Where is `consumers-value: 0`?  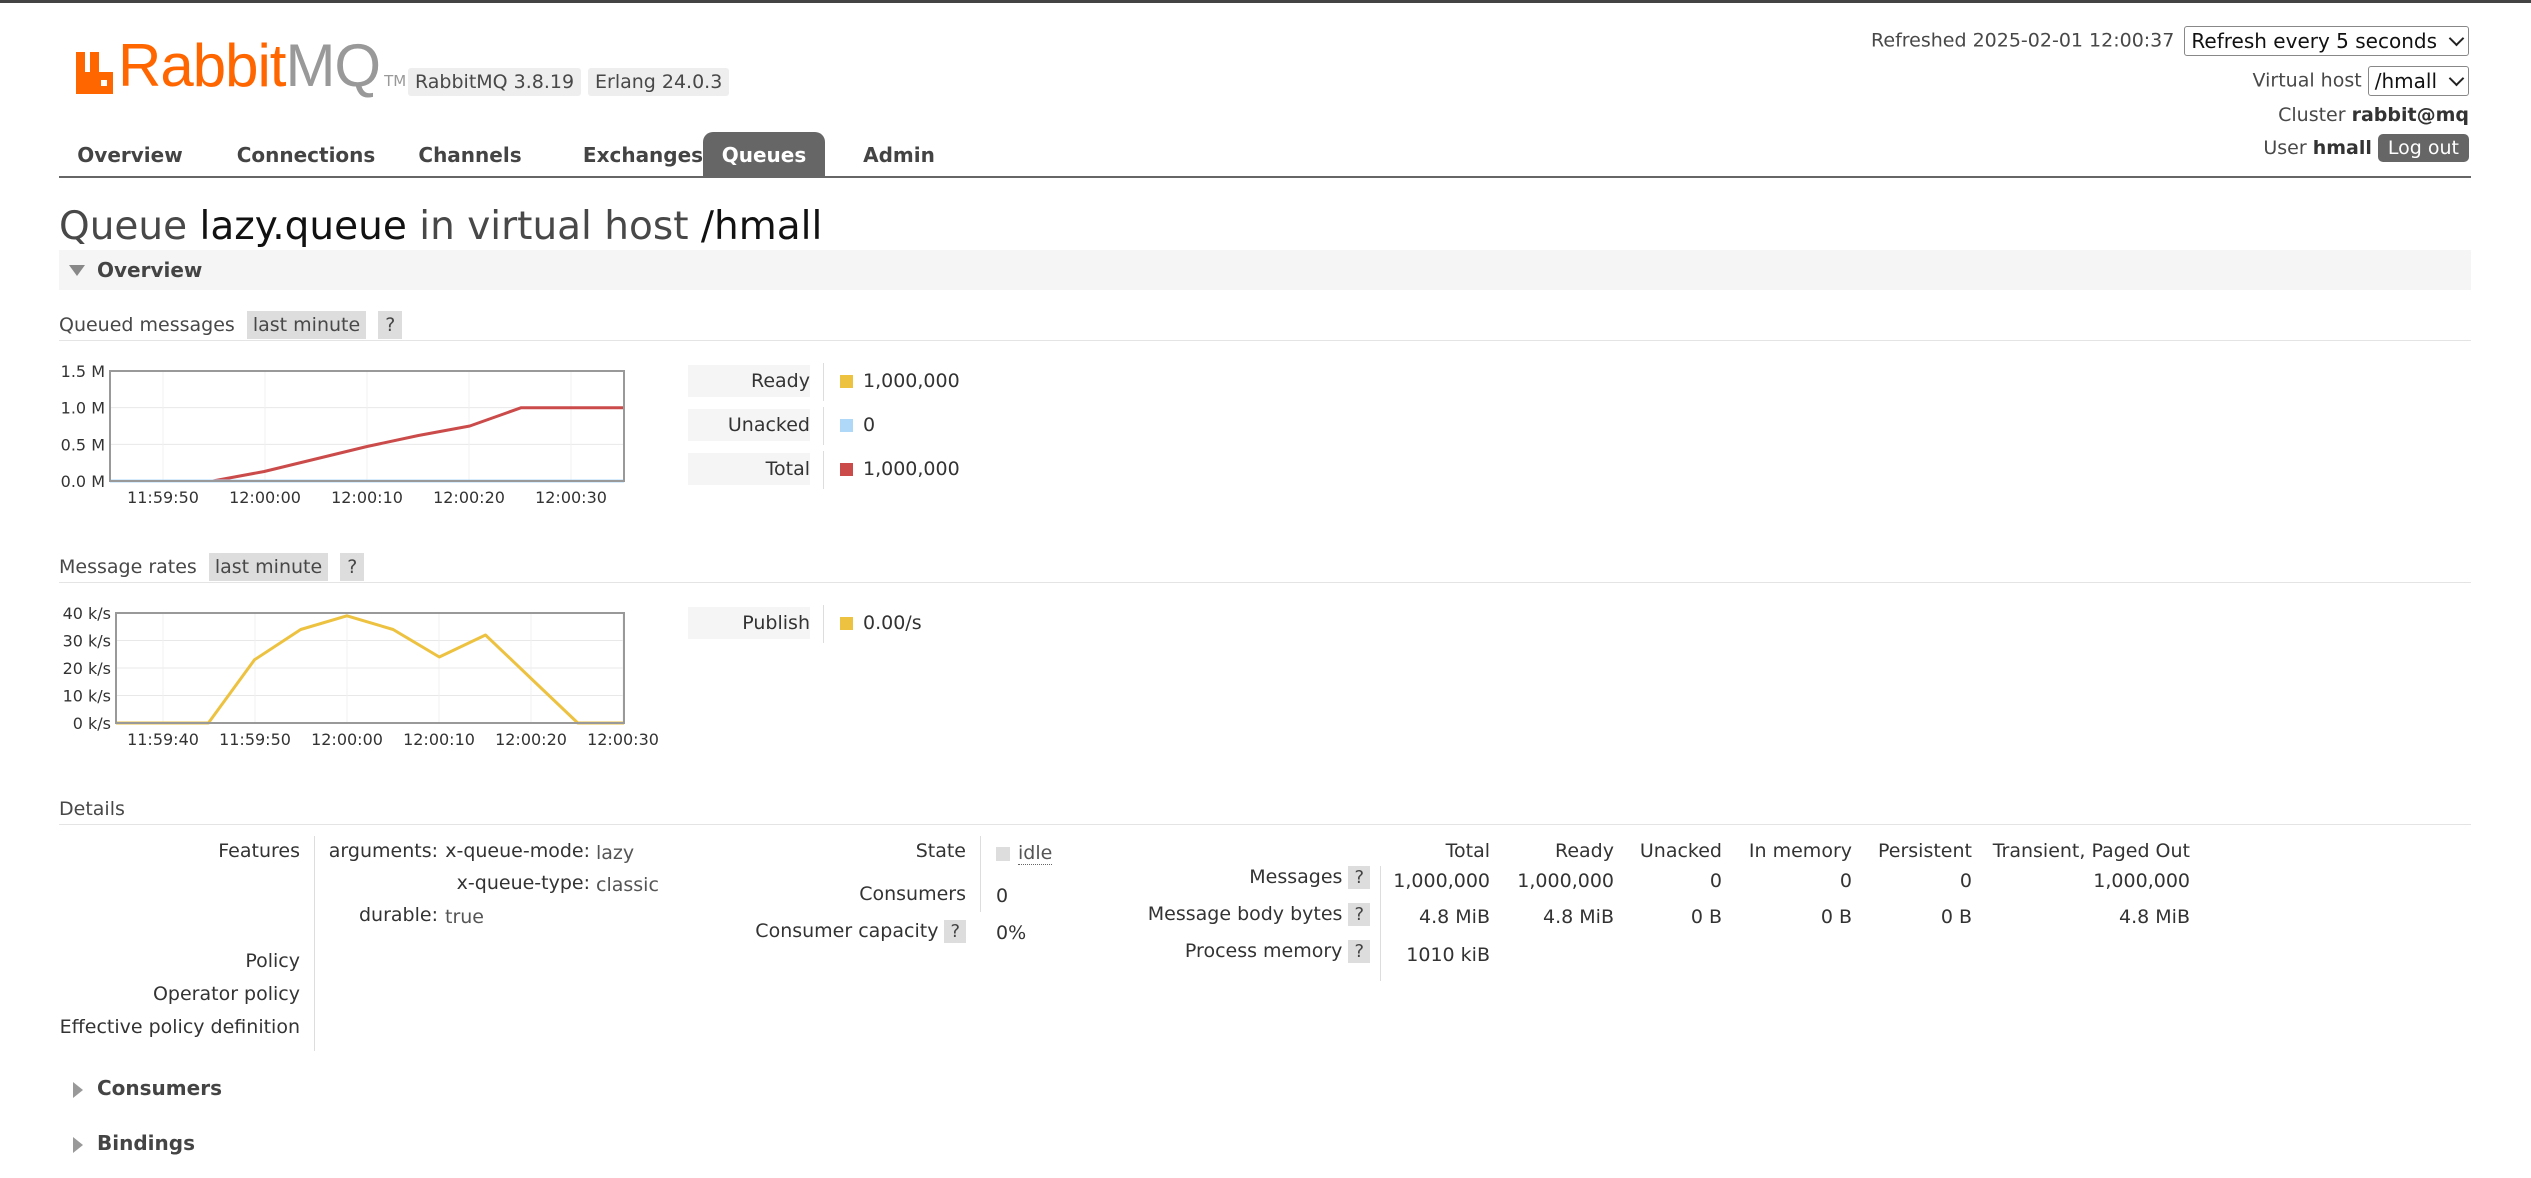
consumers-value: 0 is located at coordinates (1002, 896).